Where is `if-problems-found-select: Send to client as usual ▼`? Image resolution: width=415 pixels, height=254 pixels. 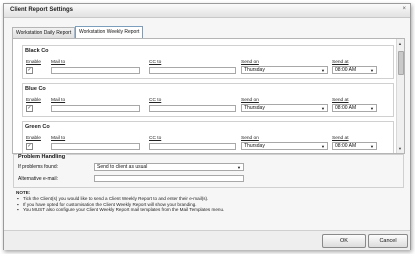
if-problems-found-select: Send to client as usual ▼ is located at coordinates (169, 167).